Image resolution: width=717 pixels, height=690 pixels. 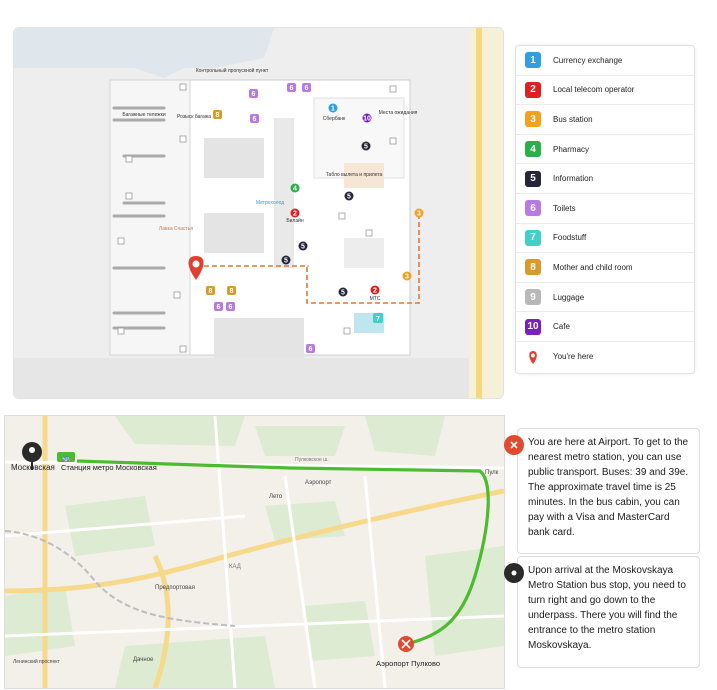 What do you see at coordinates (570, 238) in the screenshot?
I see `legend-label: Foodstuff` at bounding box center [570, 238].